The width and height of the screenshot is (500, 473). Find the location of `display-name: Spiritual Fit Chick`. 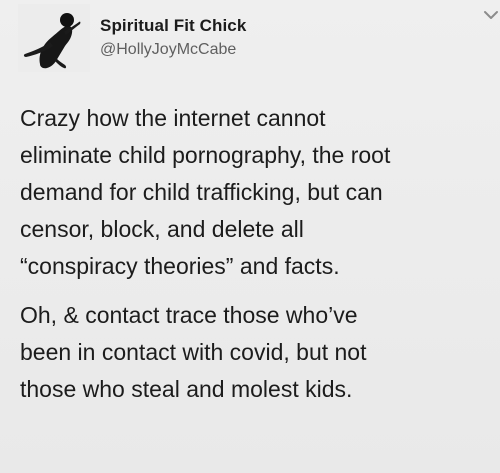

display-name: Spiritual Fit Chick is located at coordinates (173, 26).